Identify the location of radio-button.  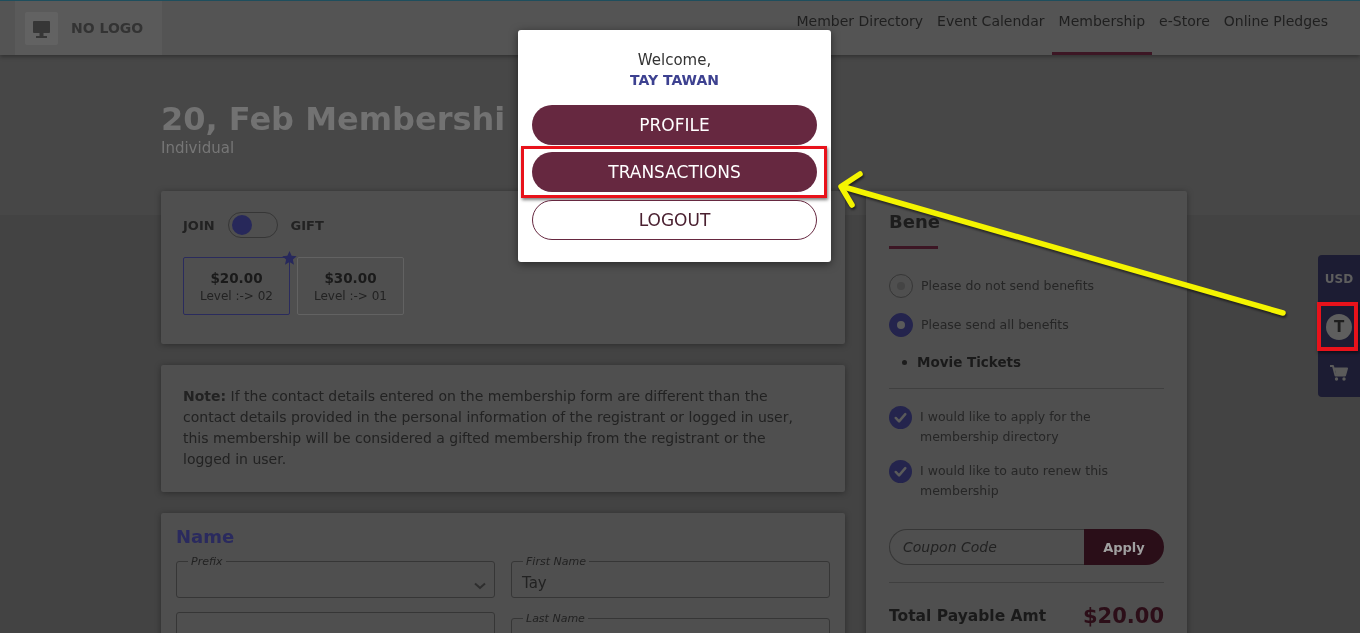
(901, 325).